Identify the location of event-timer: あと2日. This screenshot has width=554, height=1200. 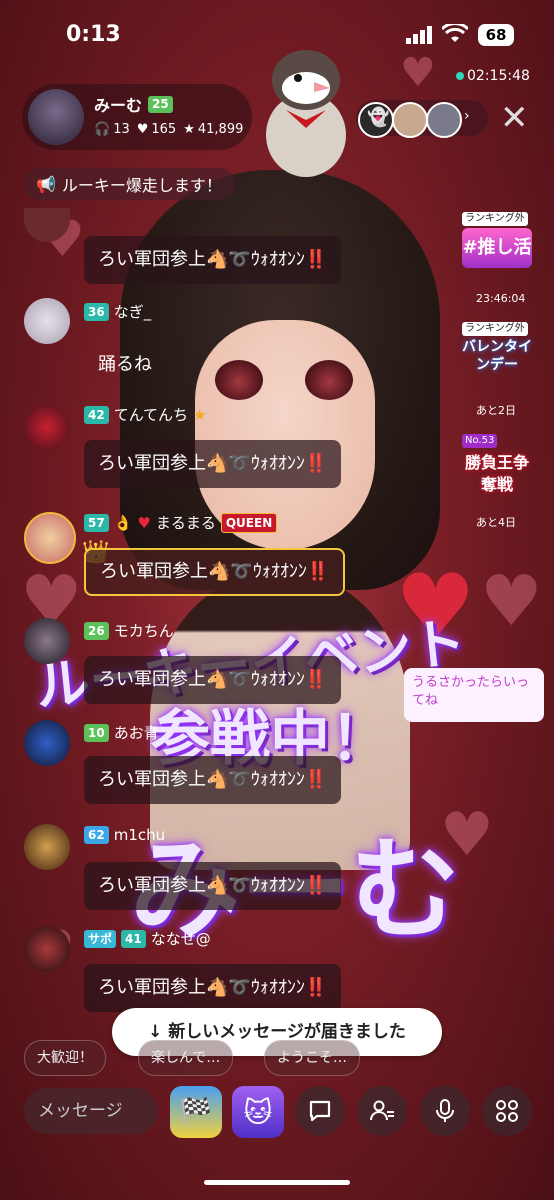
(496, 410).